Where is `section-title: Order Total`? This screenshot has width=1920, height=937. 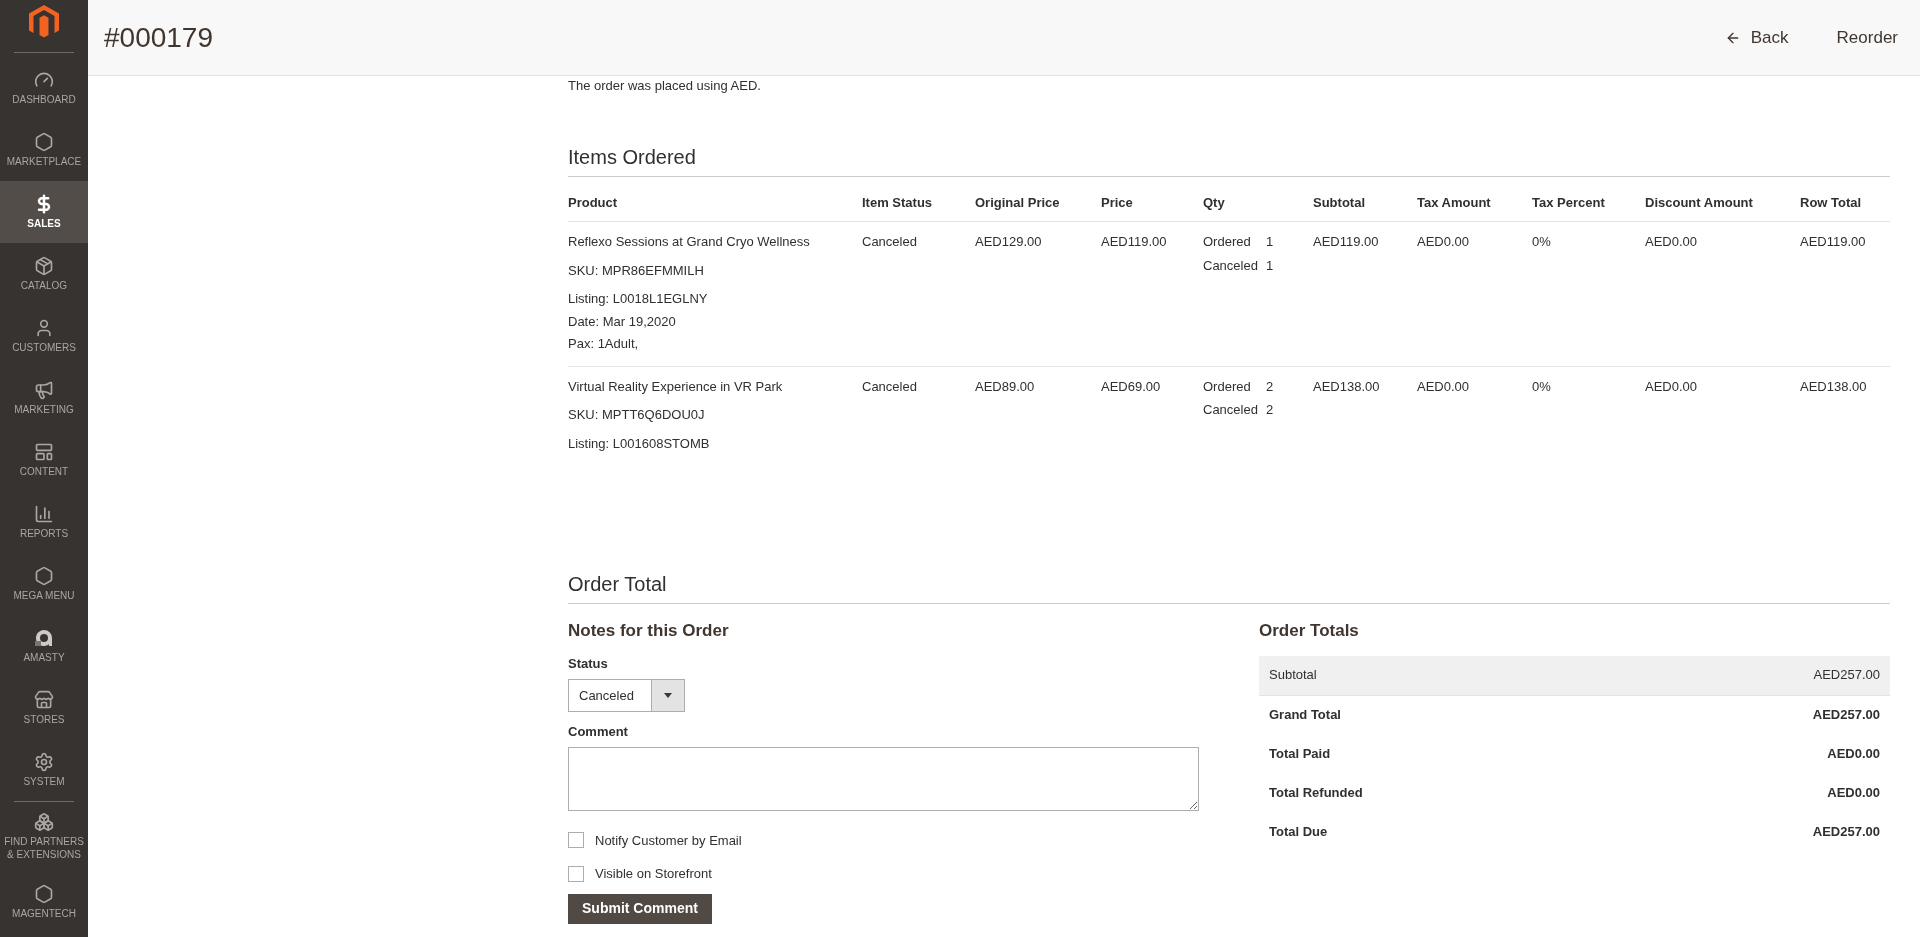 section-title: Order Total is located at coordinates (1229, 586).